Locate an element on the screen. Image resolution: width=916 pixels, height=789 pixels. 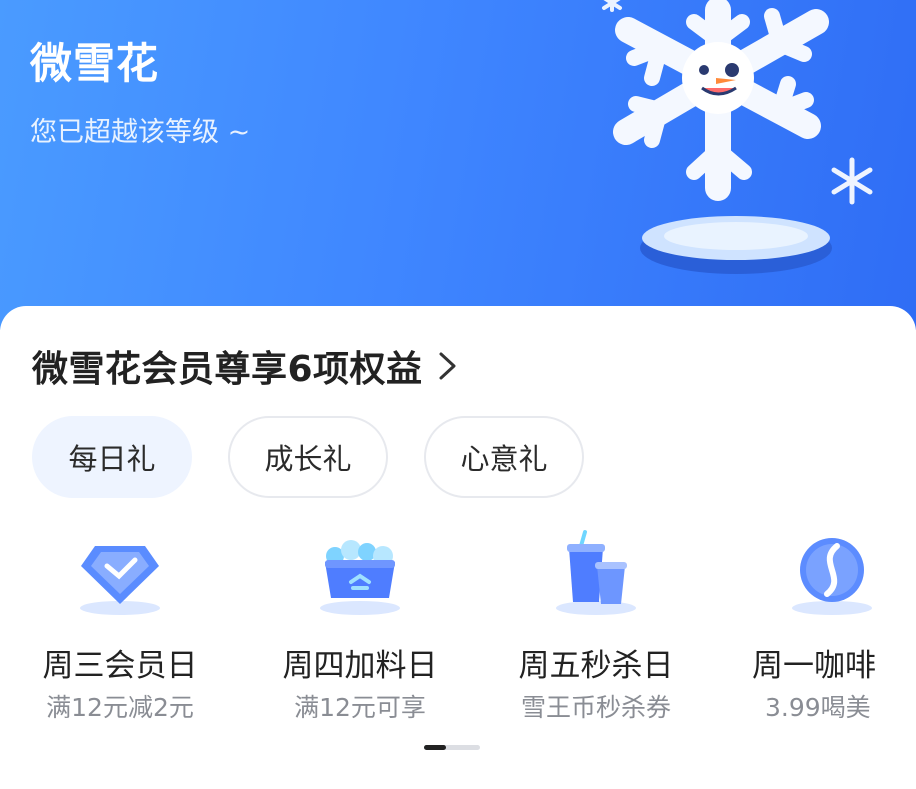
benefit-item-subtitle: 3.99喝美 is located at coordinates (818, 707).